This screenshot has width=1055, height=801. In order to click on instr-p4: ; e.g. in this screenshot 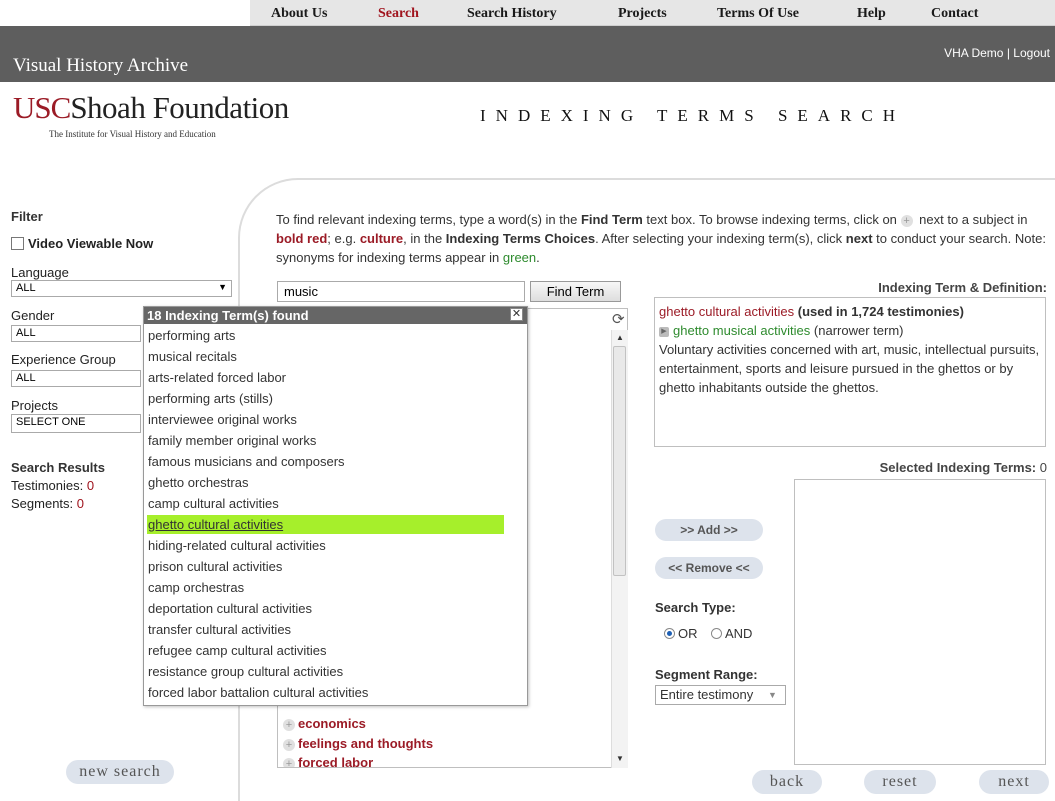, I will do `click(343, 238)`.